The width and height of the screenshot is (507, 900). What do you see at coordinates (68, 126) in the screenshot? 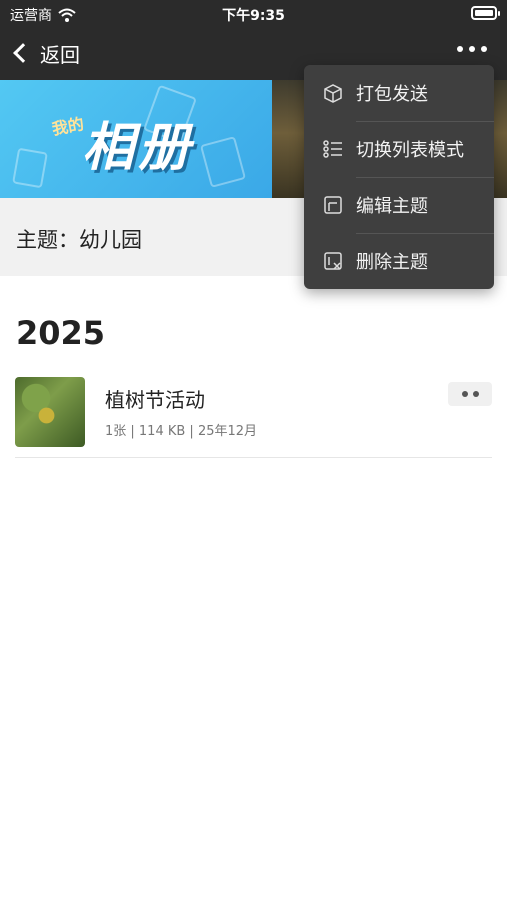
I see `banner-small-title: 我的` at bounding box center [68, 126].